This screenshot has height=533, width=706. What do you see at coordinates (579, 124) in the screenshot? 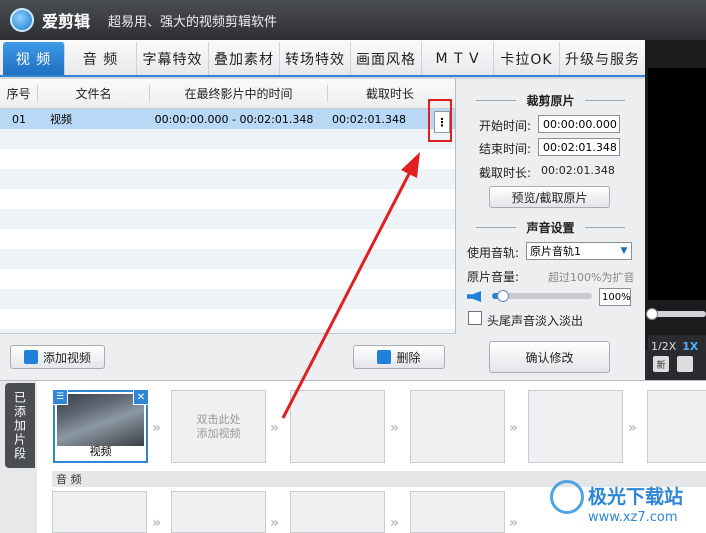
I see `start-time-input: 00:00:00.000` at bounding box center [579, 124].